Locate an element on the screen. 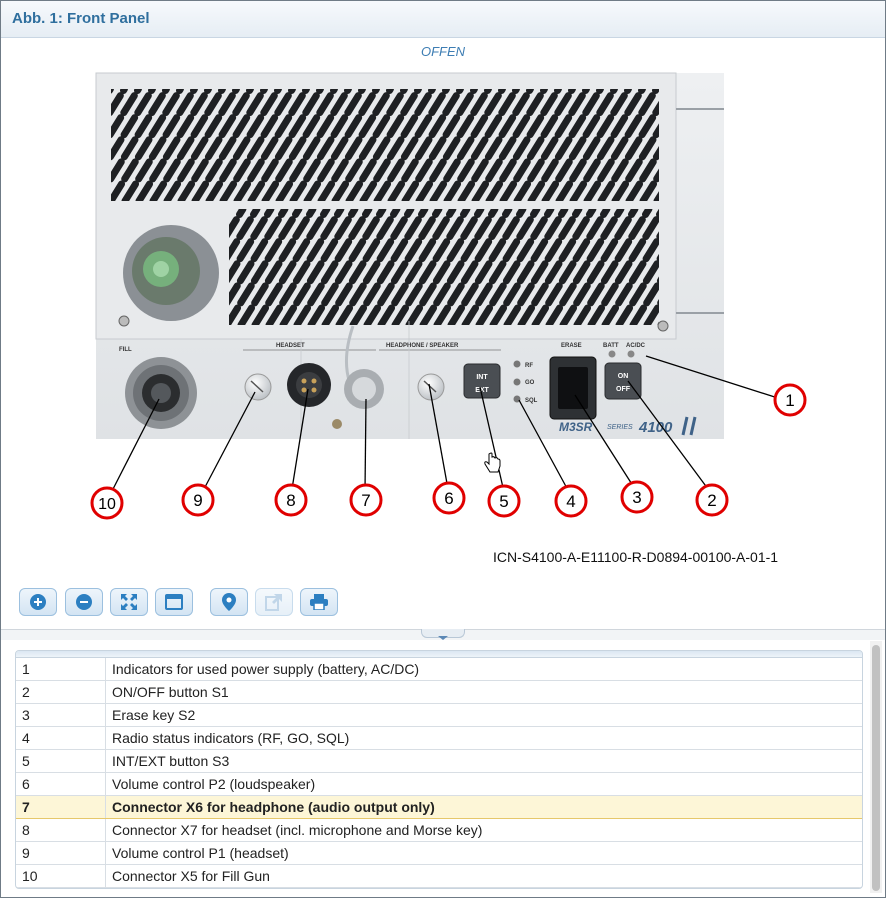  callout-7: 7 is located at coordinates (366, 500).